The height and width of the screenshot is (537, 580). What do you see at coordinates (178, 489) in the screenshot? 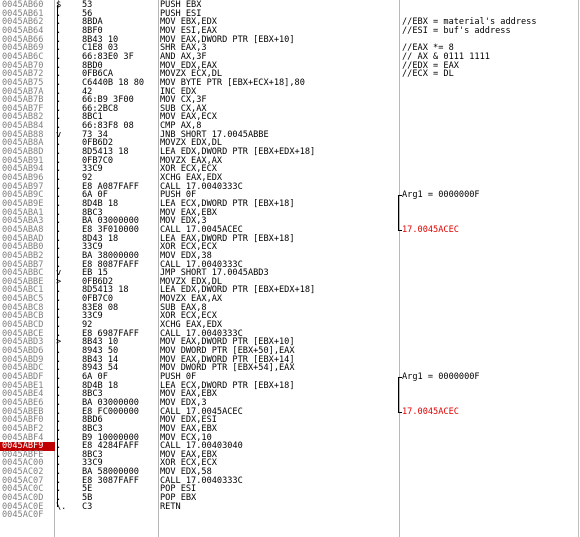
I see `instruction-cell: POP ESI` at bounding box center [178, 489].